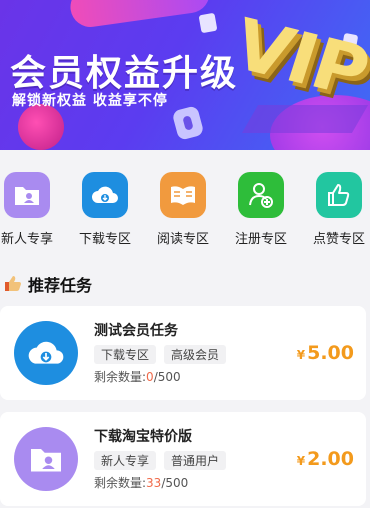  Describe the element at coordinates (104, 239) in the screenshot. I see `category-label: 下载专区` at that location.